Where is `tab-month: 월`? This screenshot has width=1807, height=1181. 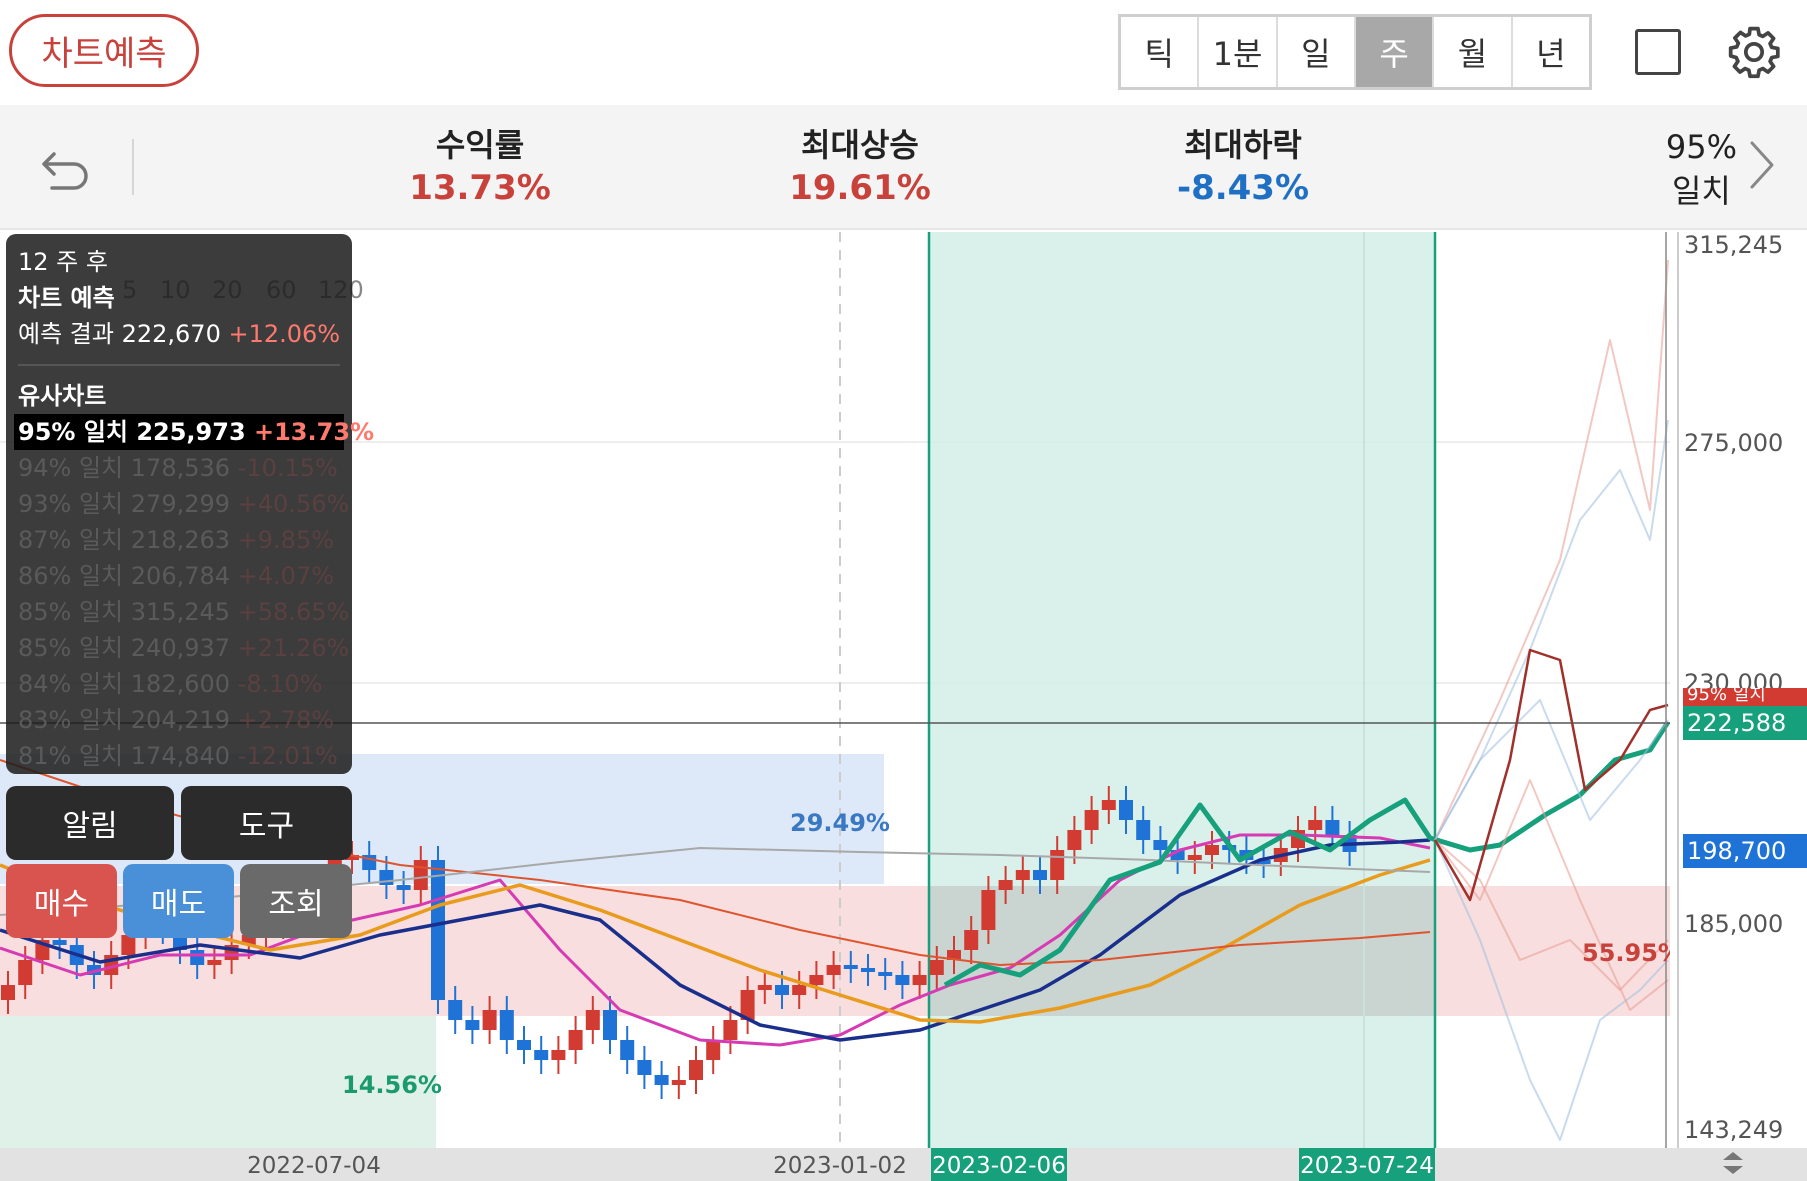
tab-month: 월 is located at coordinates (1473, 52).